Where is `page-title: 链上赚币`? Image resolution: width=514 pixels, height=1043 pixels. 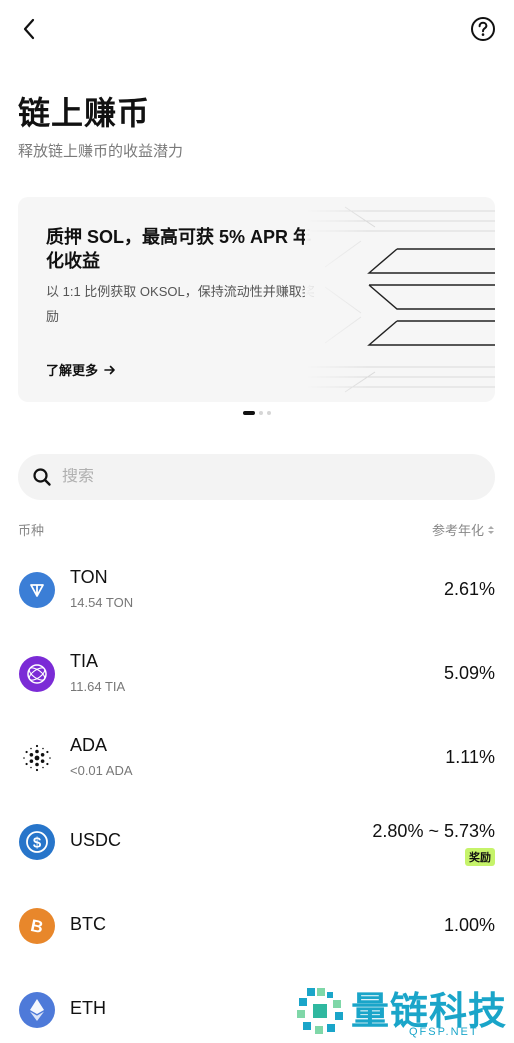
page-title: 链上赚币 is located at coordinates (84, 113).